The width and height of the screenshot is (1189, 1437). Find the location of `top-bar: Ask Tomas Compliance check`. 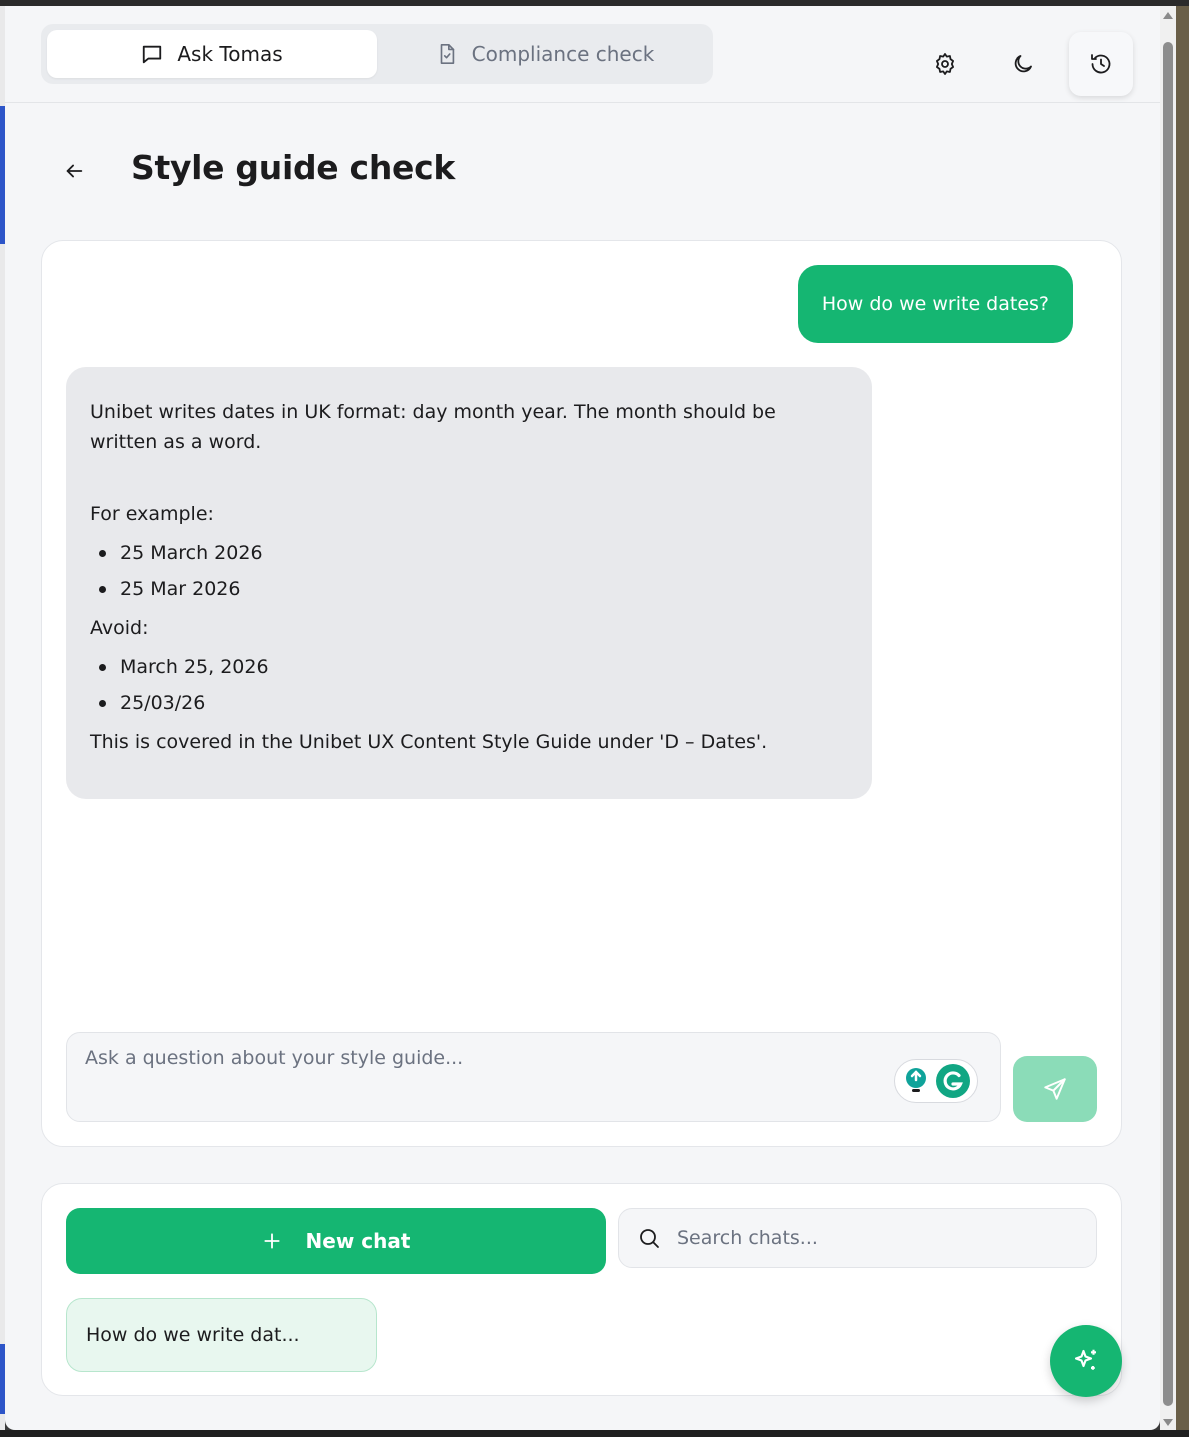

top-bar: Ask Tomas Compliance check is located at coordinates (582, 54).